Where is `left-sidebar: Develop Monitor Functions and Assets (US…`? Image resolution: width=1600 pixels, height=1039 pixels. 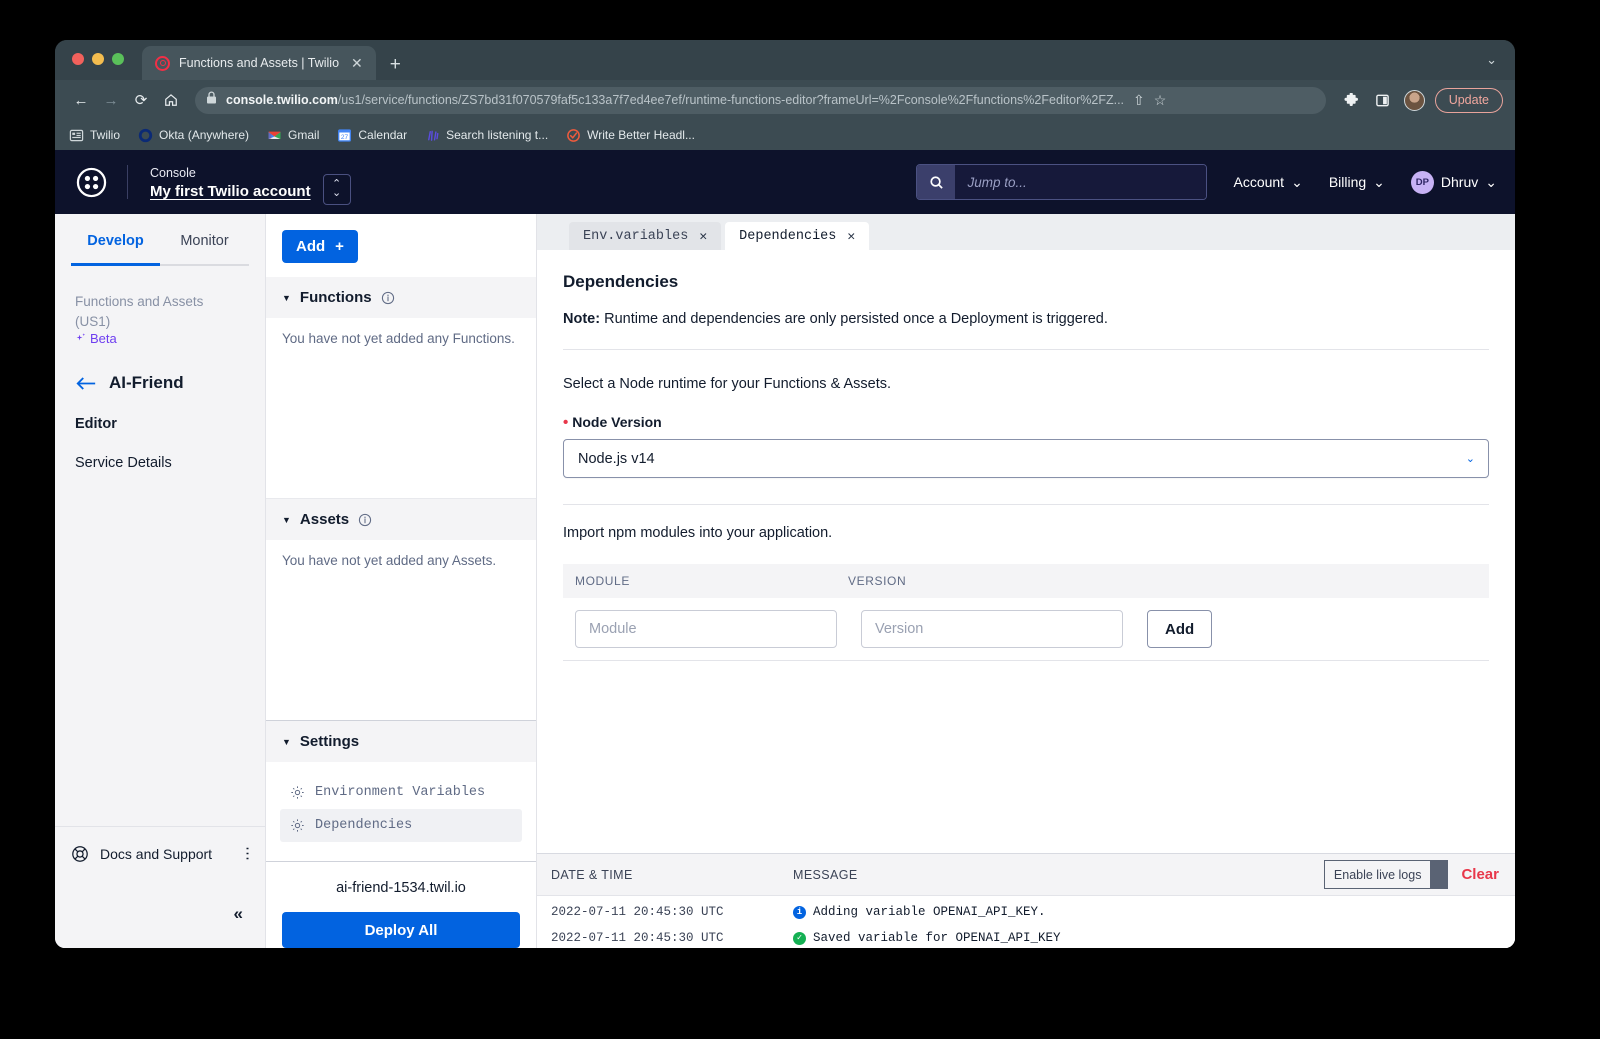 left-sidebar: Develop Monitor Functions and Assets (US… is located at coordinates (160, 581).